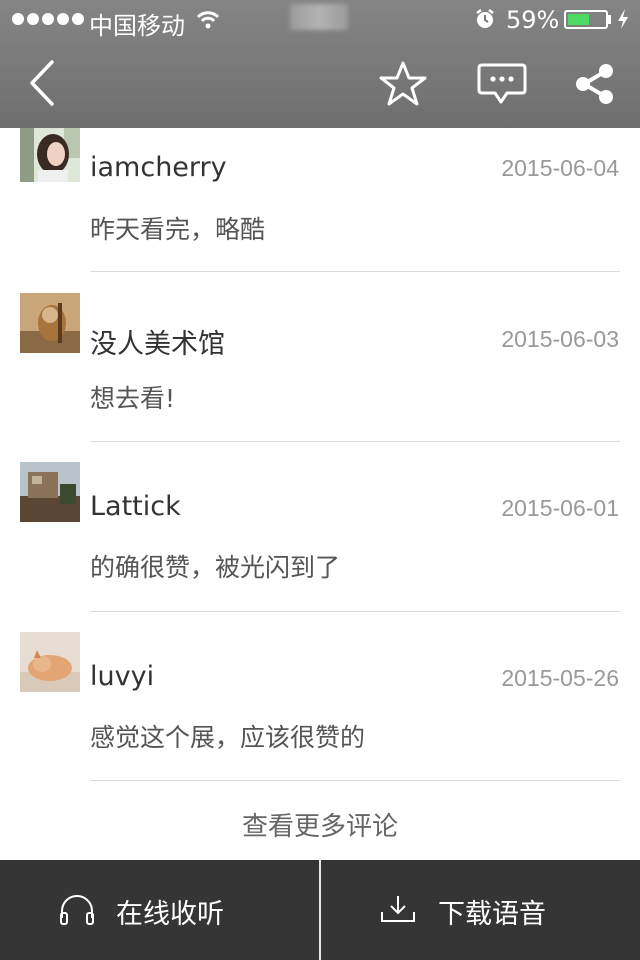  What do you see at coordinates (319, 17) in the screenshot?
I see `blurred-title` at bounding box center [319, 17].